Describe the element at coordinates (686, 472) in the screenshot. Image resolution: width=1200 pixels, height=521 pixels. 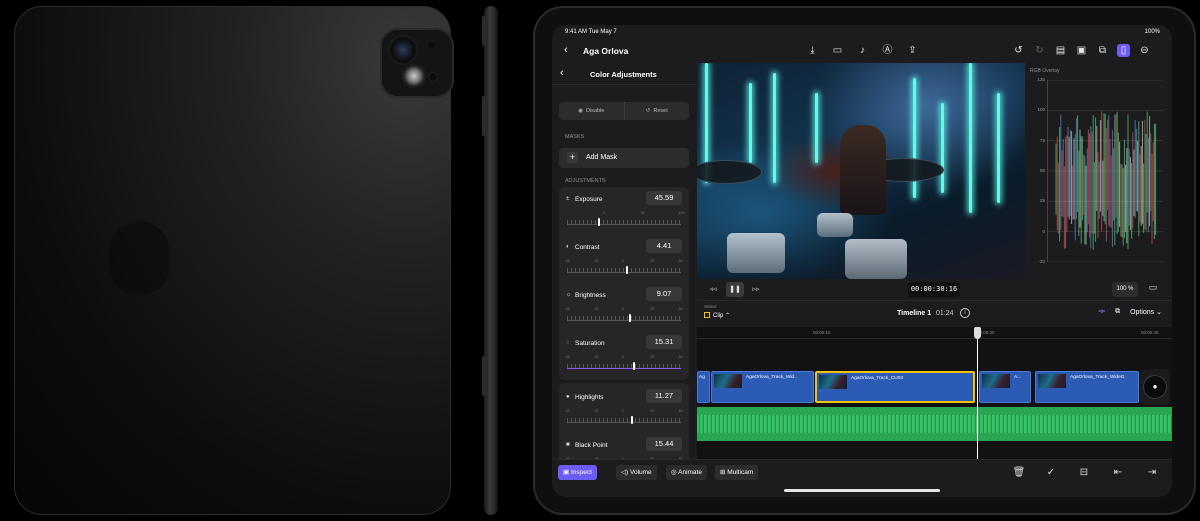
I see `animate-button: ◎ Animate` at that location.